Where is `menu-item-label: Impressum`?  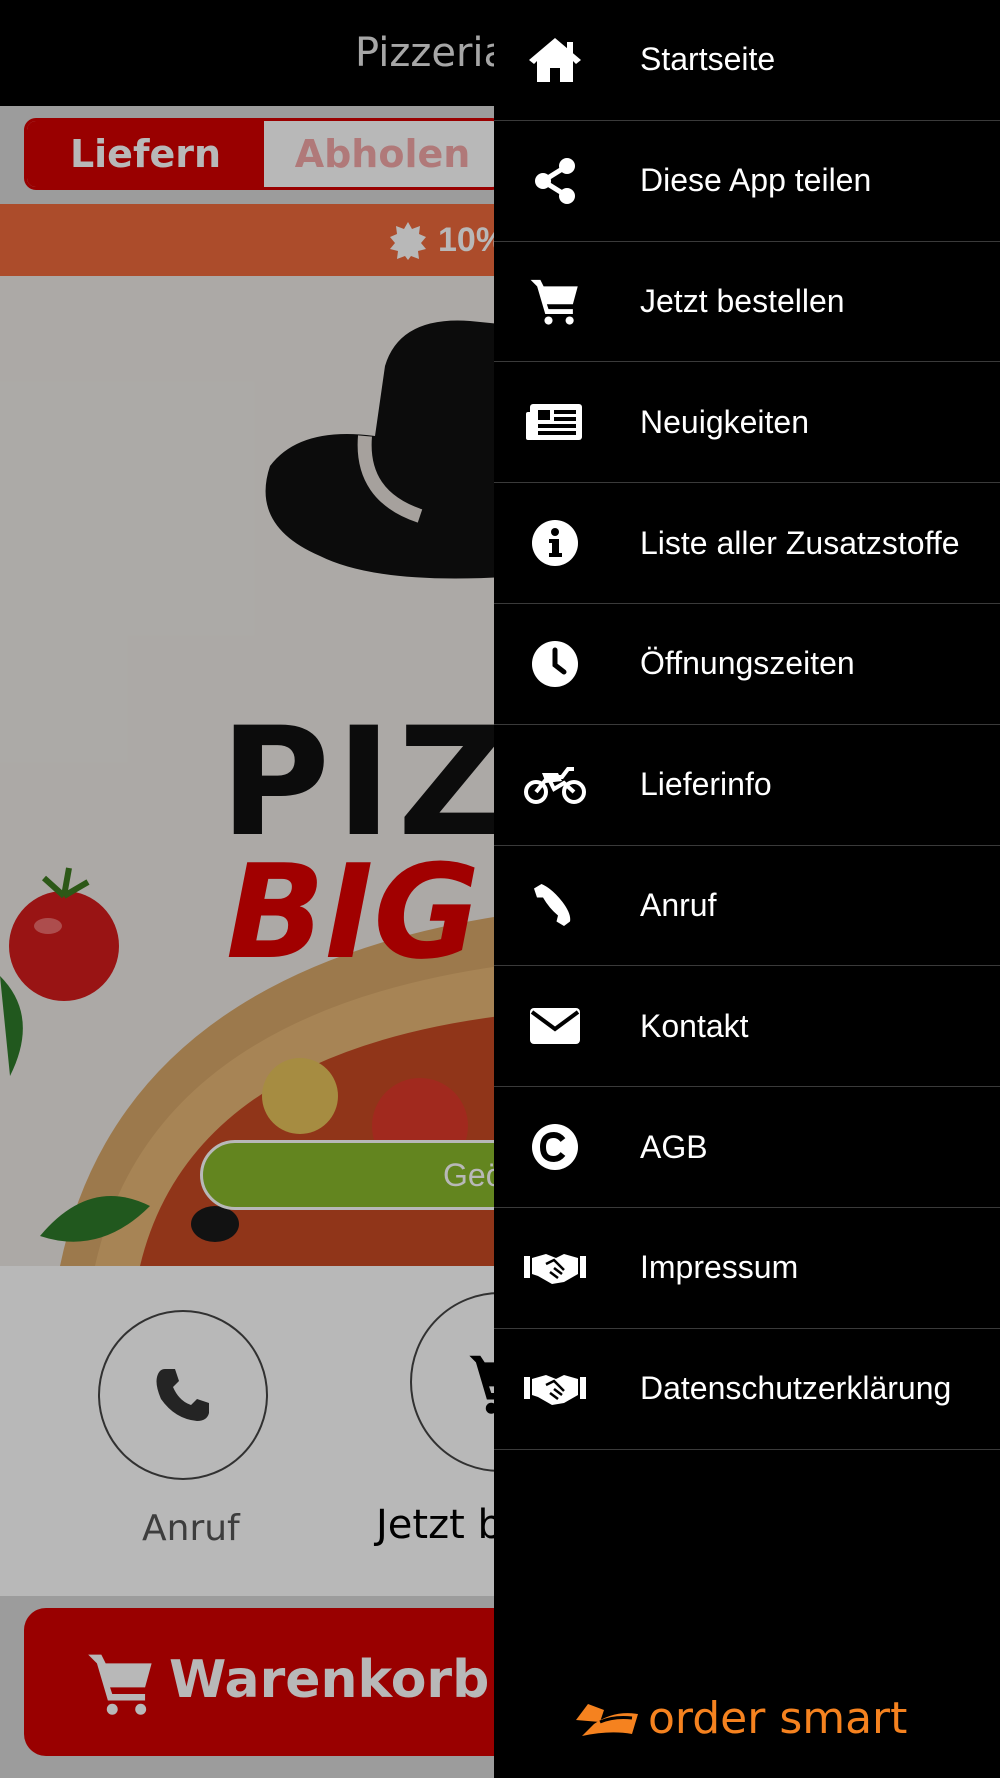 menu-item-label: Impressum is located at coordinates (719, 1267).